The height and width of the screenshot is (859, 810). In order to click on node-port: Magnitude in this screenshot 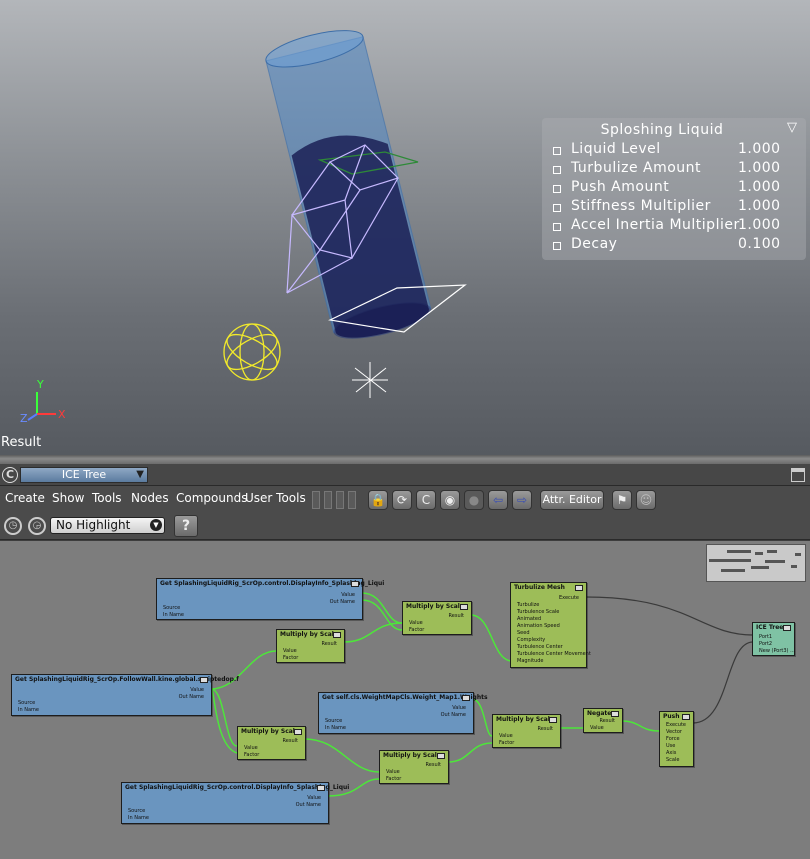, I will do `click(530, 661)`.